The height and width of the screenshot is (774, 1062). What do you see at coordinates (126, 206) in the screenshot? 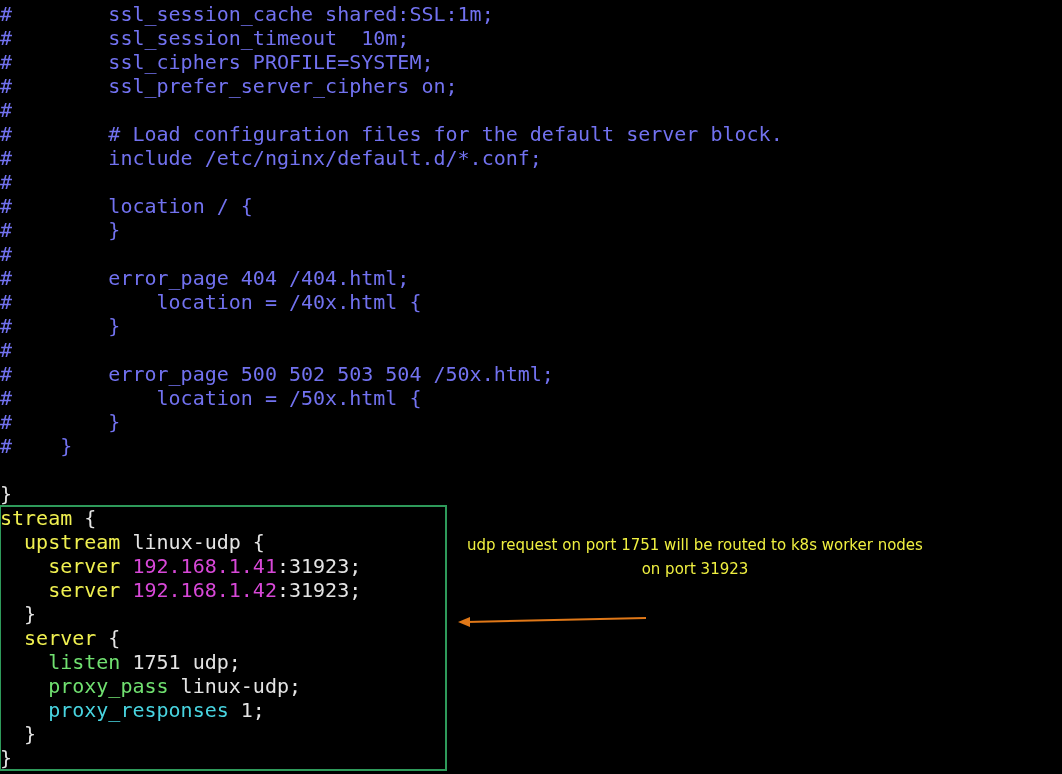
I see `comment-text: # location / {` at bounding box center [126, 206].